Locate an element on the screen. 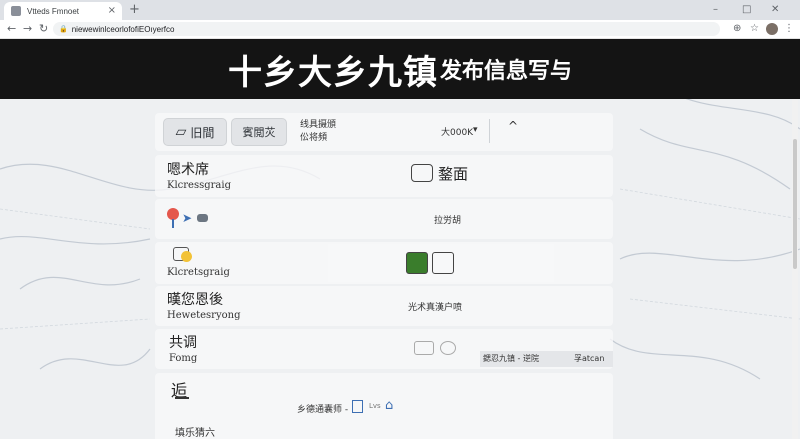 Image resolution: width=800 pixels, height=439 pixels. close-window-button: ✕ is located at coordinates (775, 10).